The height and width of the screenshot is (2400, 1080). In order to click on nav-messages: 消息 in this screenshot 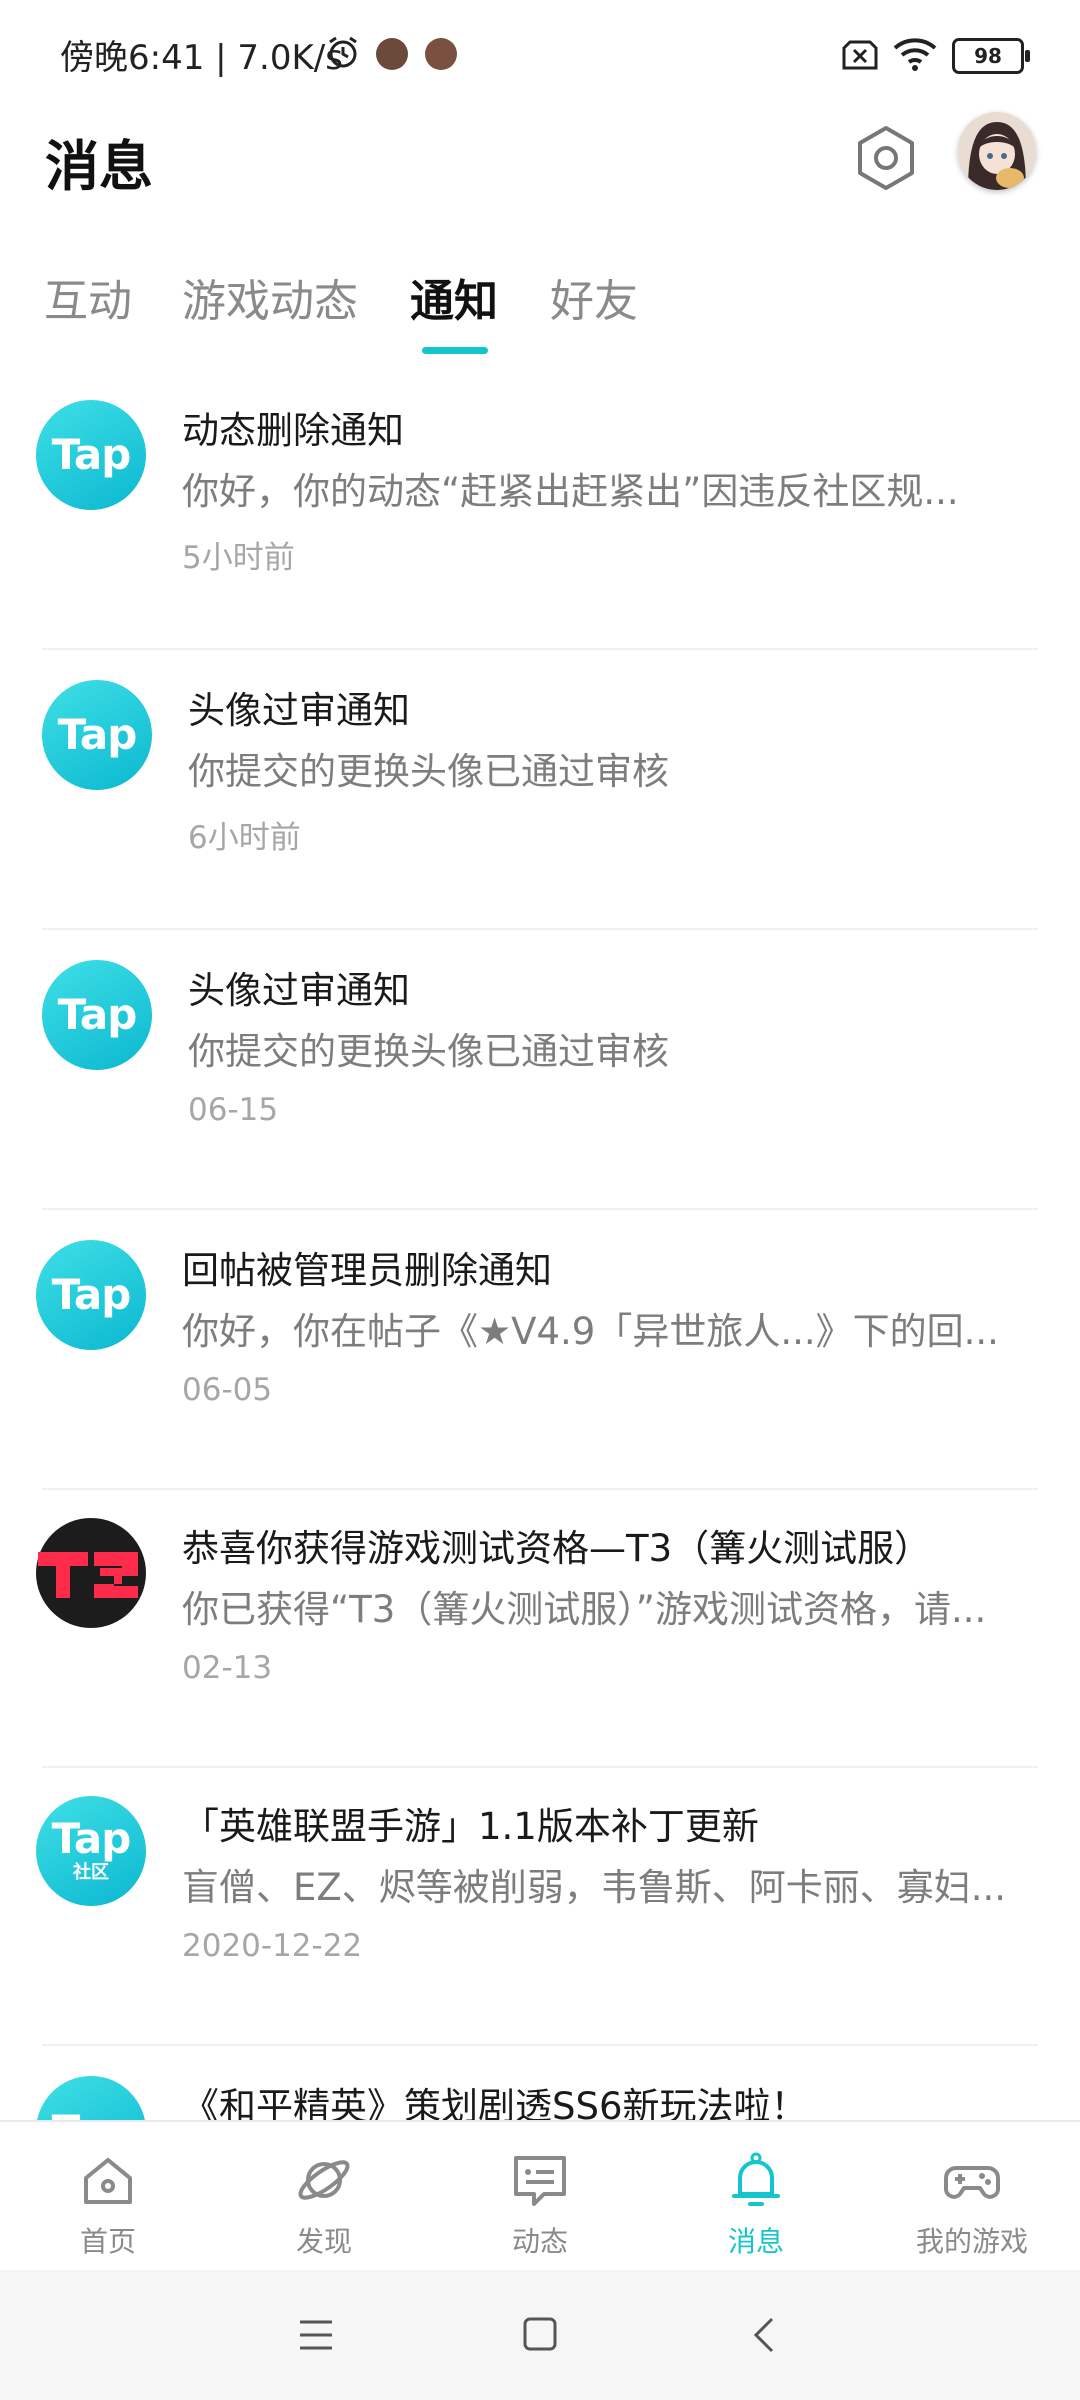, I will do `click(756, 2197)`.